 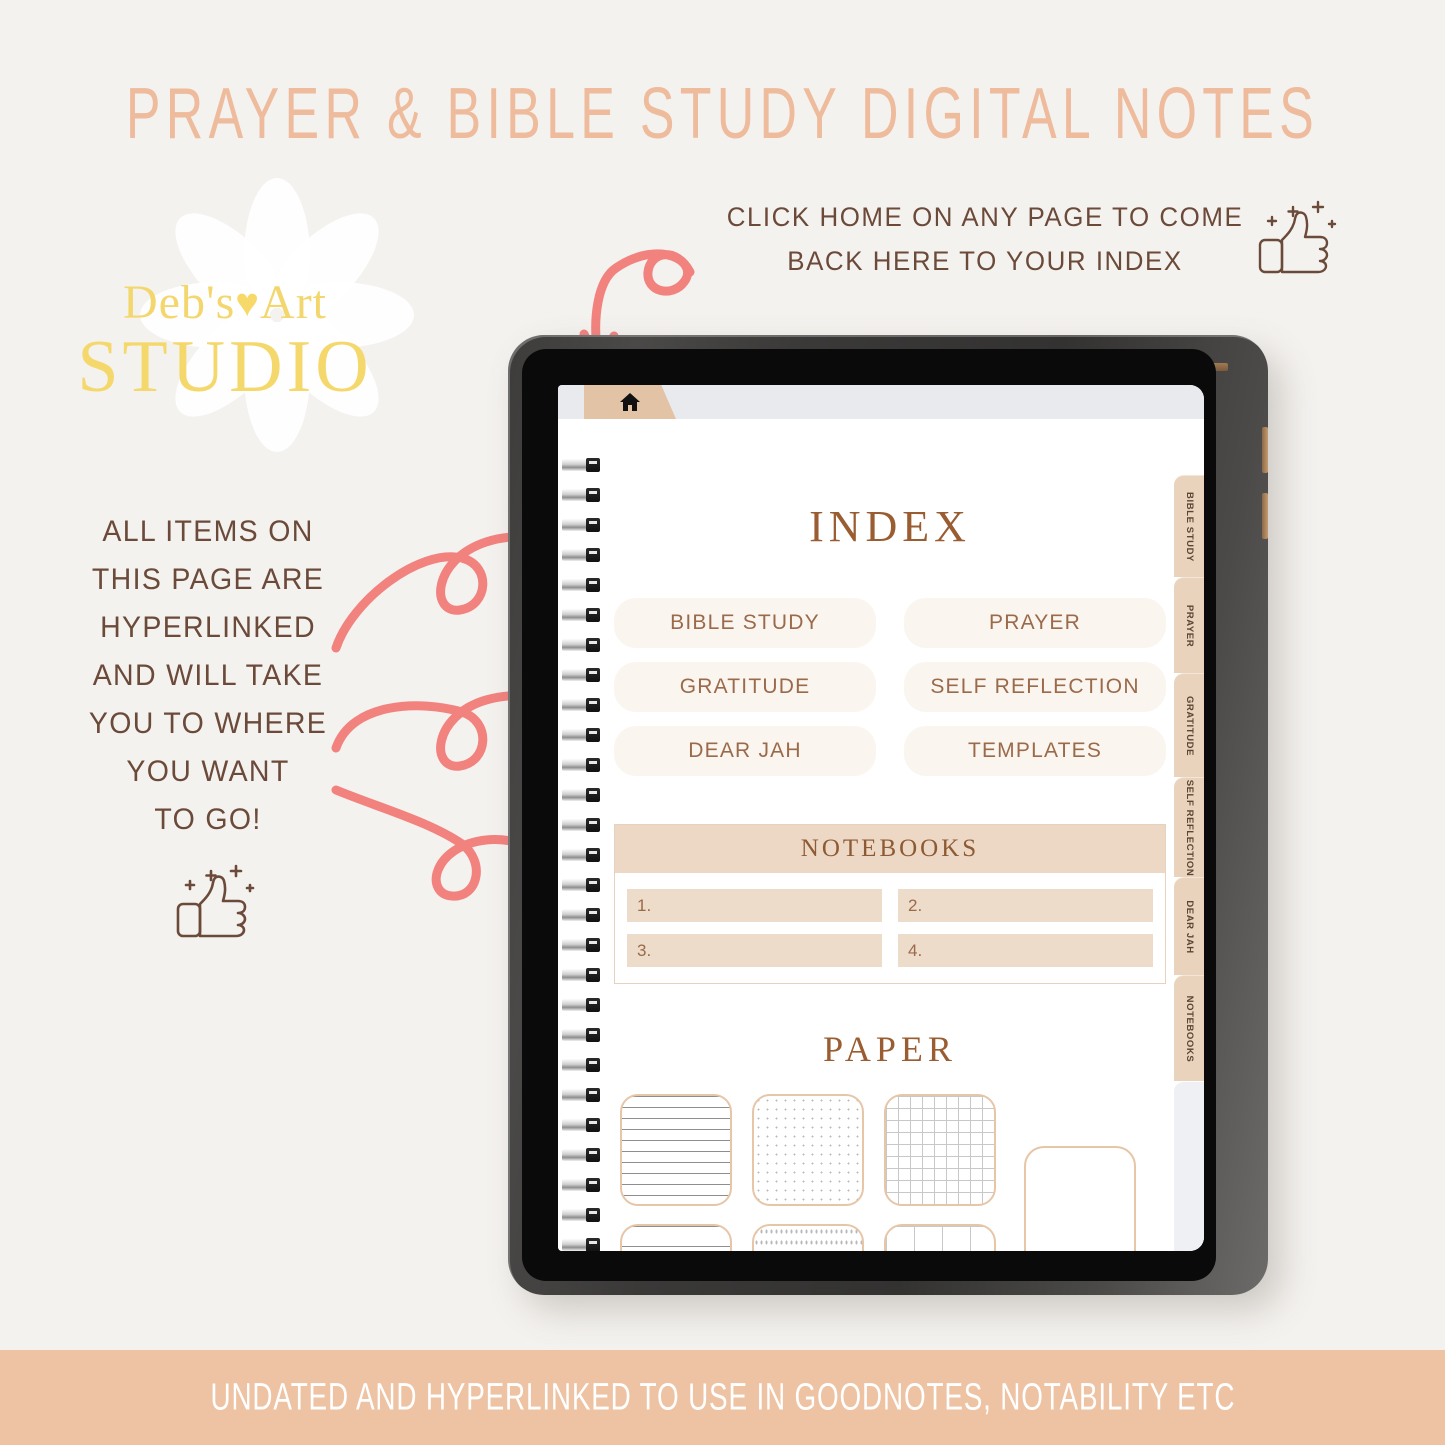 I want to click on paper-heading: PAPER, so click(x=890, y=1049).